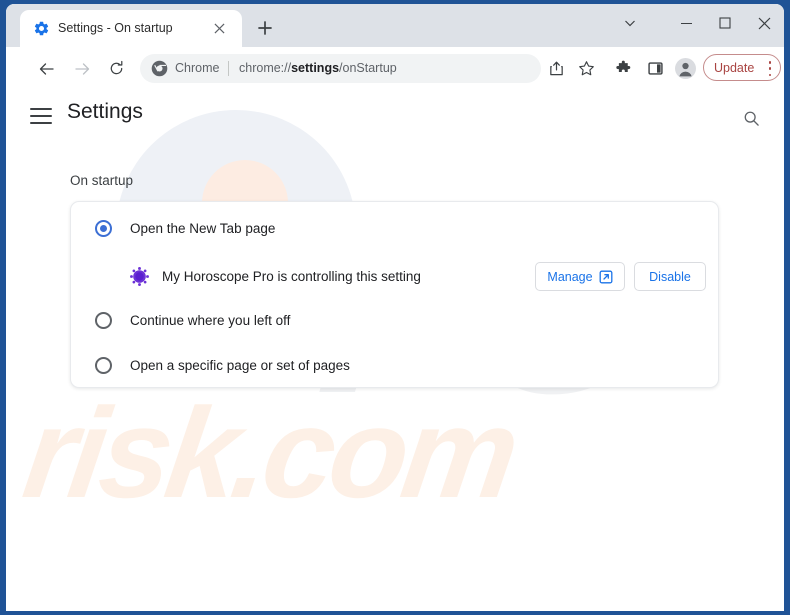  I want to click on omnibox-divider, so click(228, 68).